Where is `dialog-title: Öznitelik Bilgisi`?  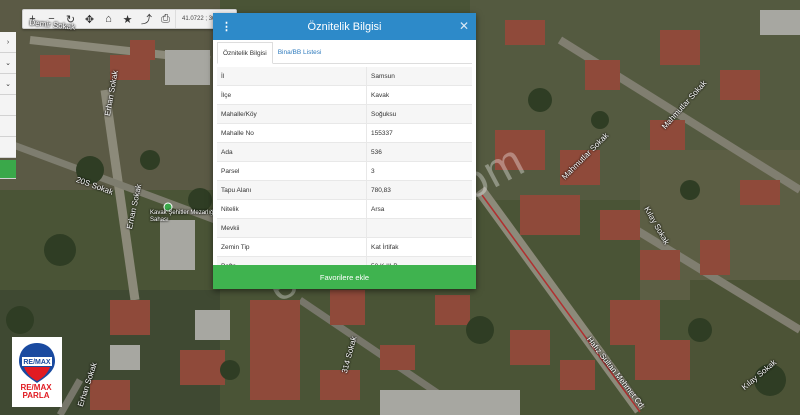
dialog-title: Öznitelik Bilgisi is located at coordinates (344, 26).